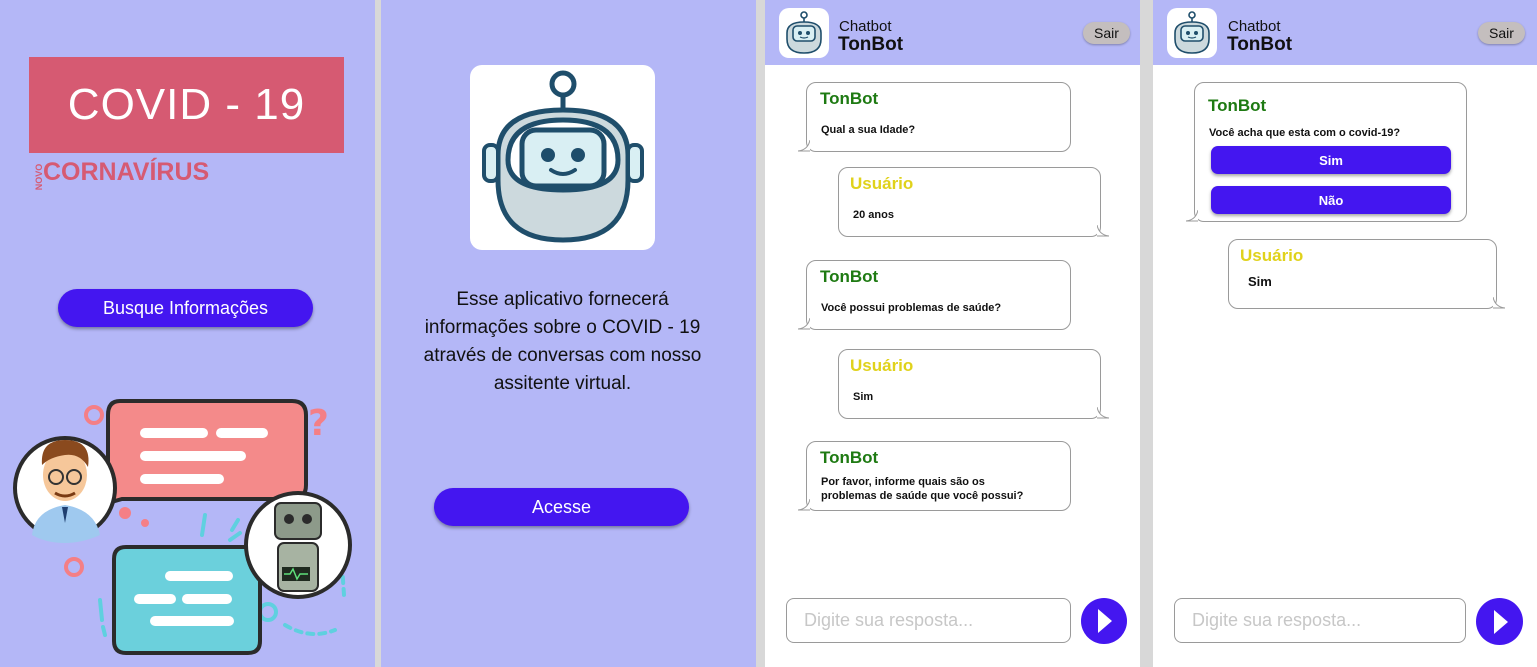  What do you see at coordinates (182, 527) in the screenshot?
I see `chat-illustration: ?` at bounding box center [182, 527].